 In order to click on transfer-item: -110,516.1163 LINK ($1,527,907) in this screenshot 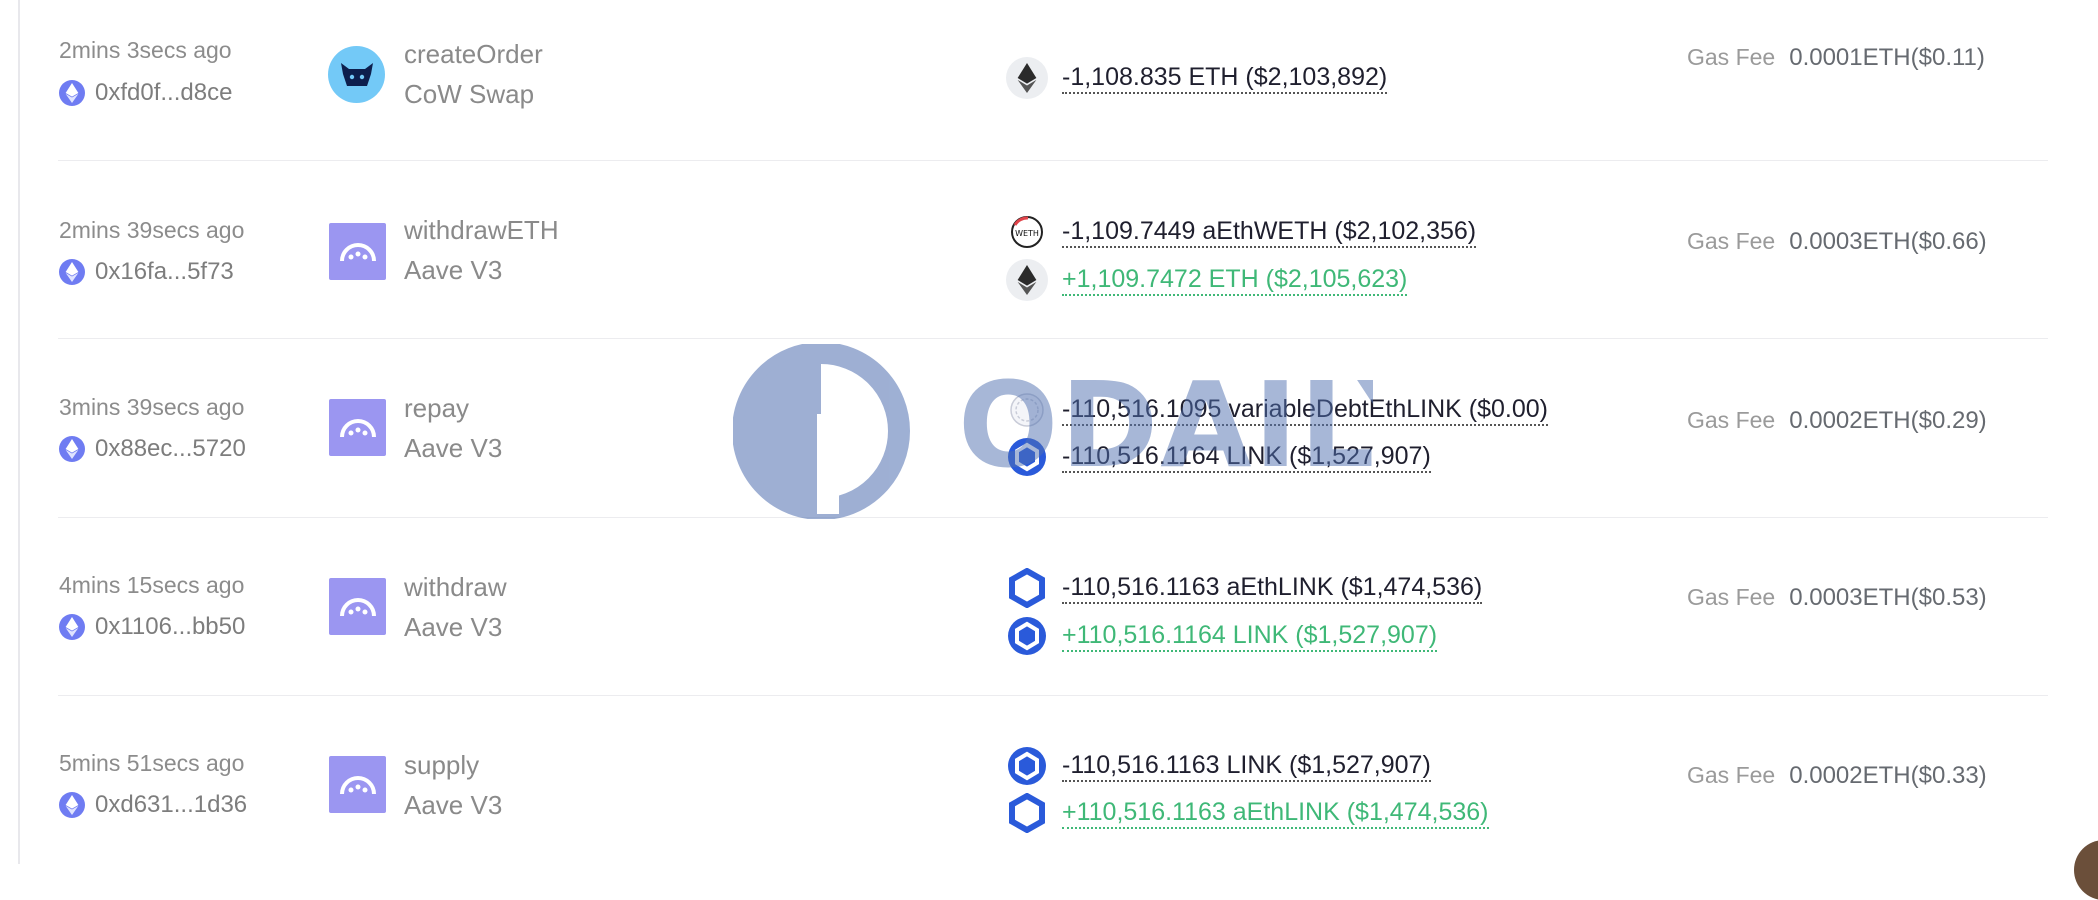, I will do `click(1218, 766)`.